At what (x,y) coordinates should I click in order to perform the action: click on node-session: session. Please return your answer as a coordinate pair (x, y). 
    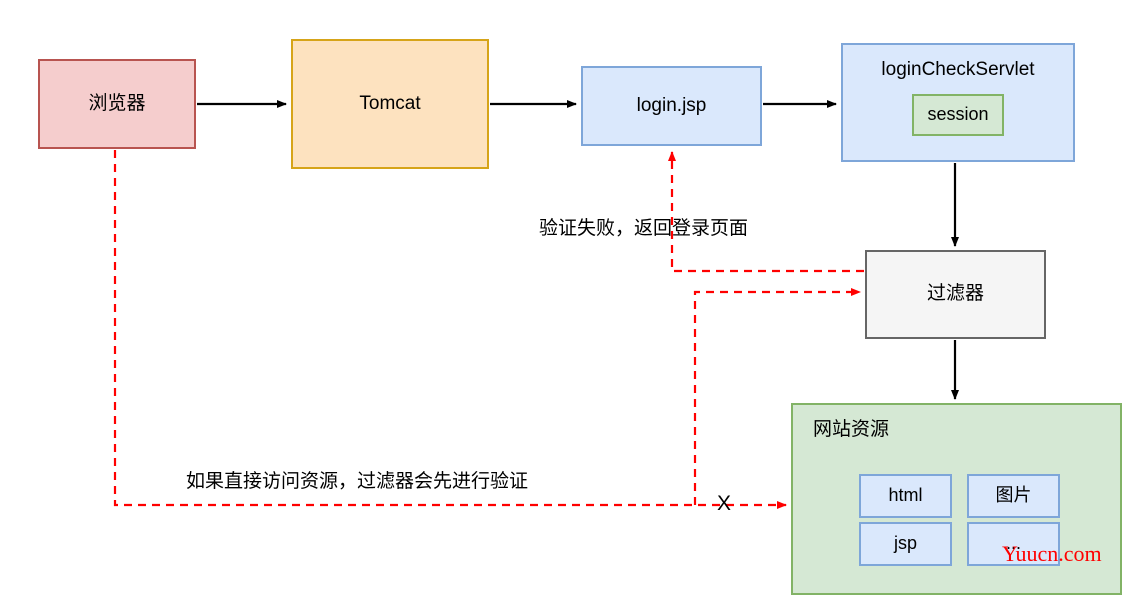
    Looking at the image, I should click on (958, 114).